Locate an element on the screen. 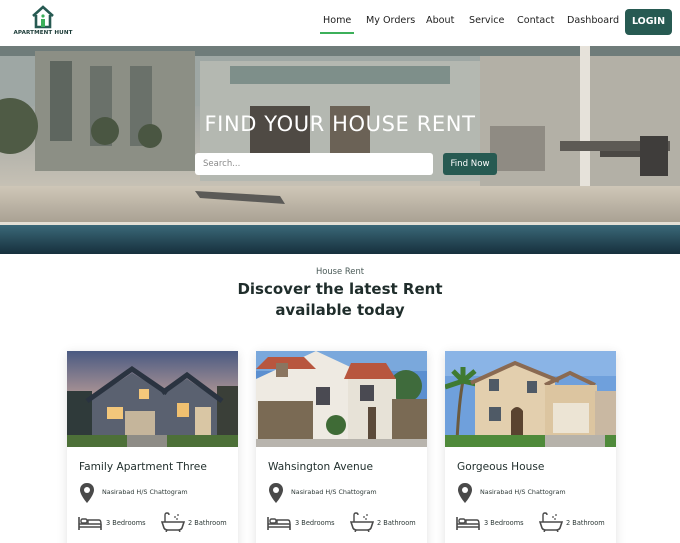 Image resolution: width=680 pixels, height=543 pixels. brand-logo: APARTMENT HUNT is located at coordinates (43, 23).